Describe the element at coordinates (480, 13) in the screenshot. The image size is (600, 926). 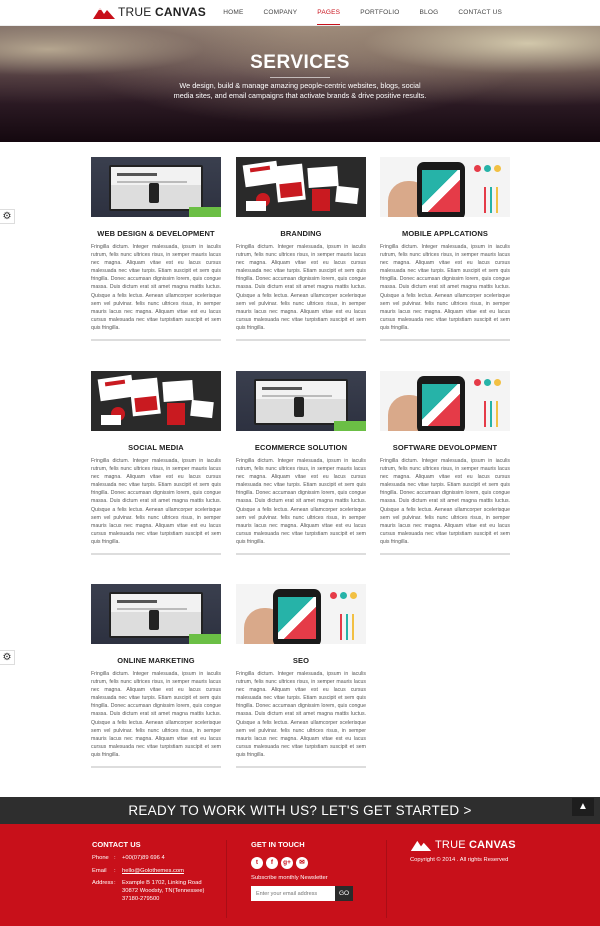
I see `nav-item-contact-us: CONTACT US` at that location.